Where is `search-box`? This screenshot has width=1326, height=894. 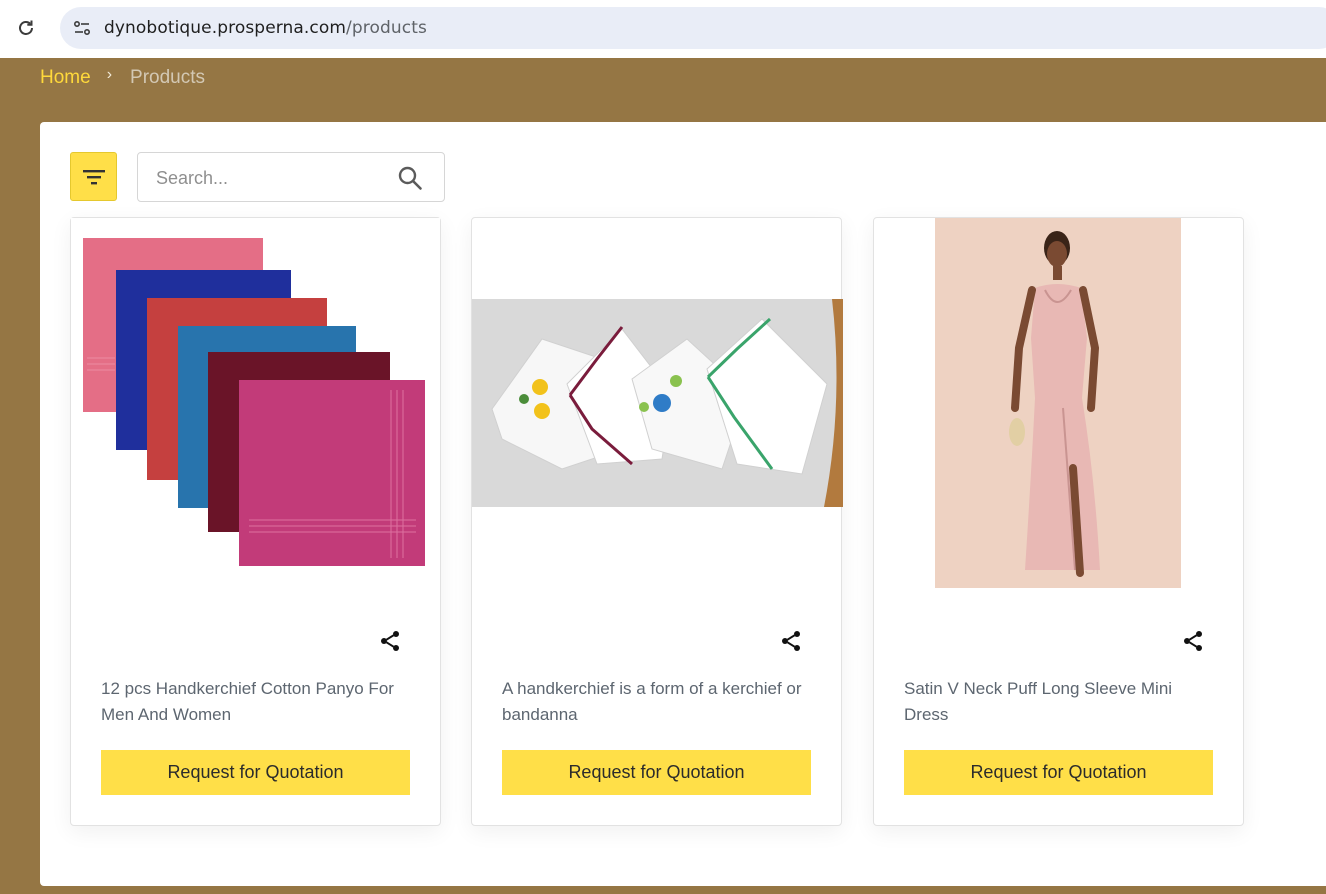
search-box is located at coordinates (291, 177).